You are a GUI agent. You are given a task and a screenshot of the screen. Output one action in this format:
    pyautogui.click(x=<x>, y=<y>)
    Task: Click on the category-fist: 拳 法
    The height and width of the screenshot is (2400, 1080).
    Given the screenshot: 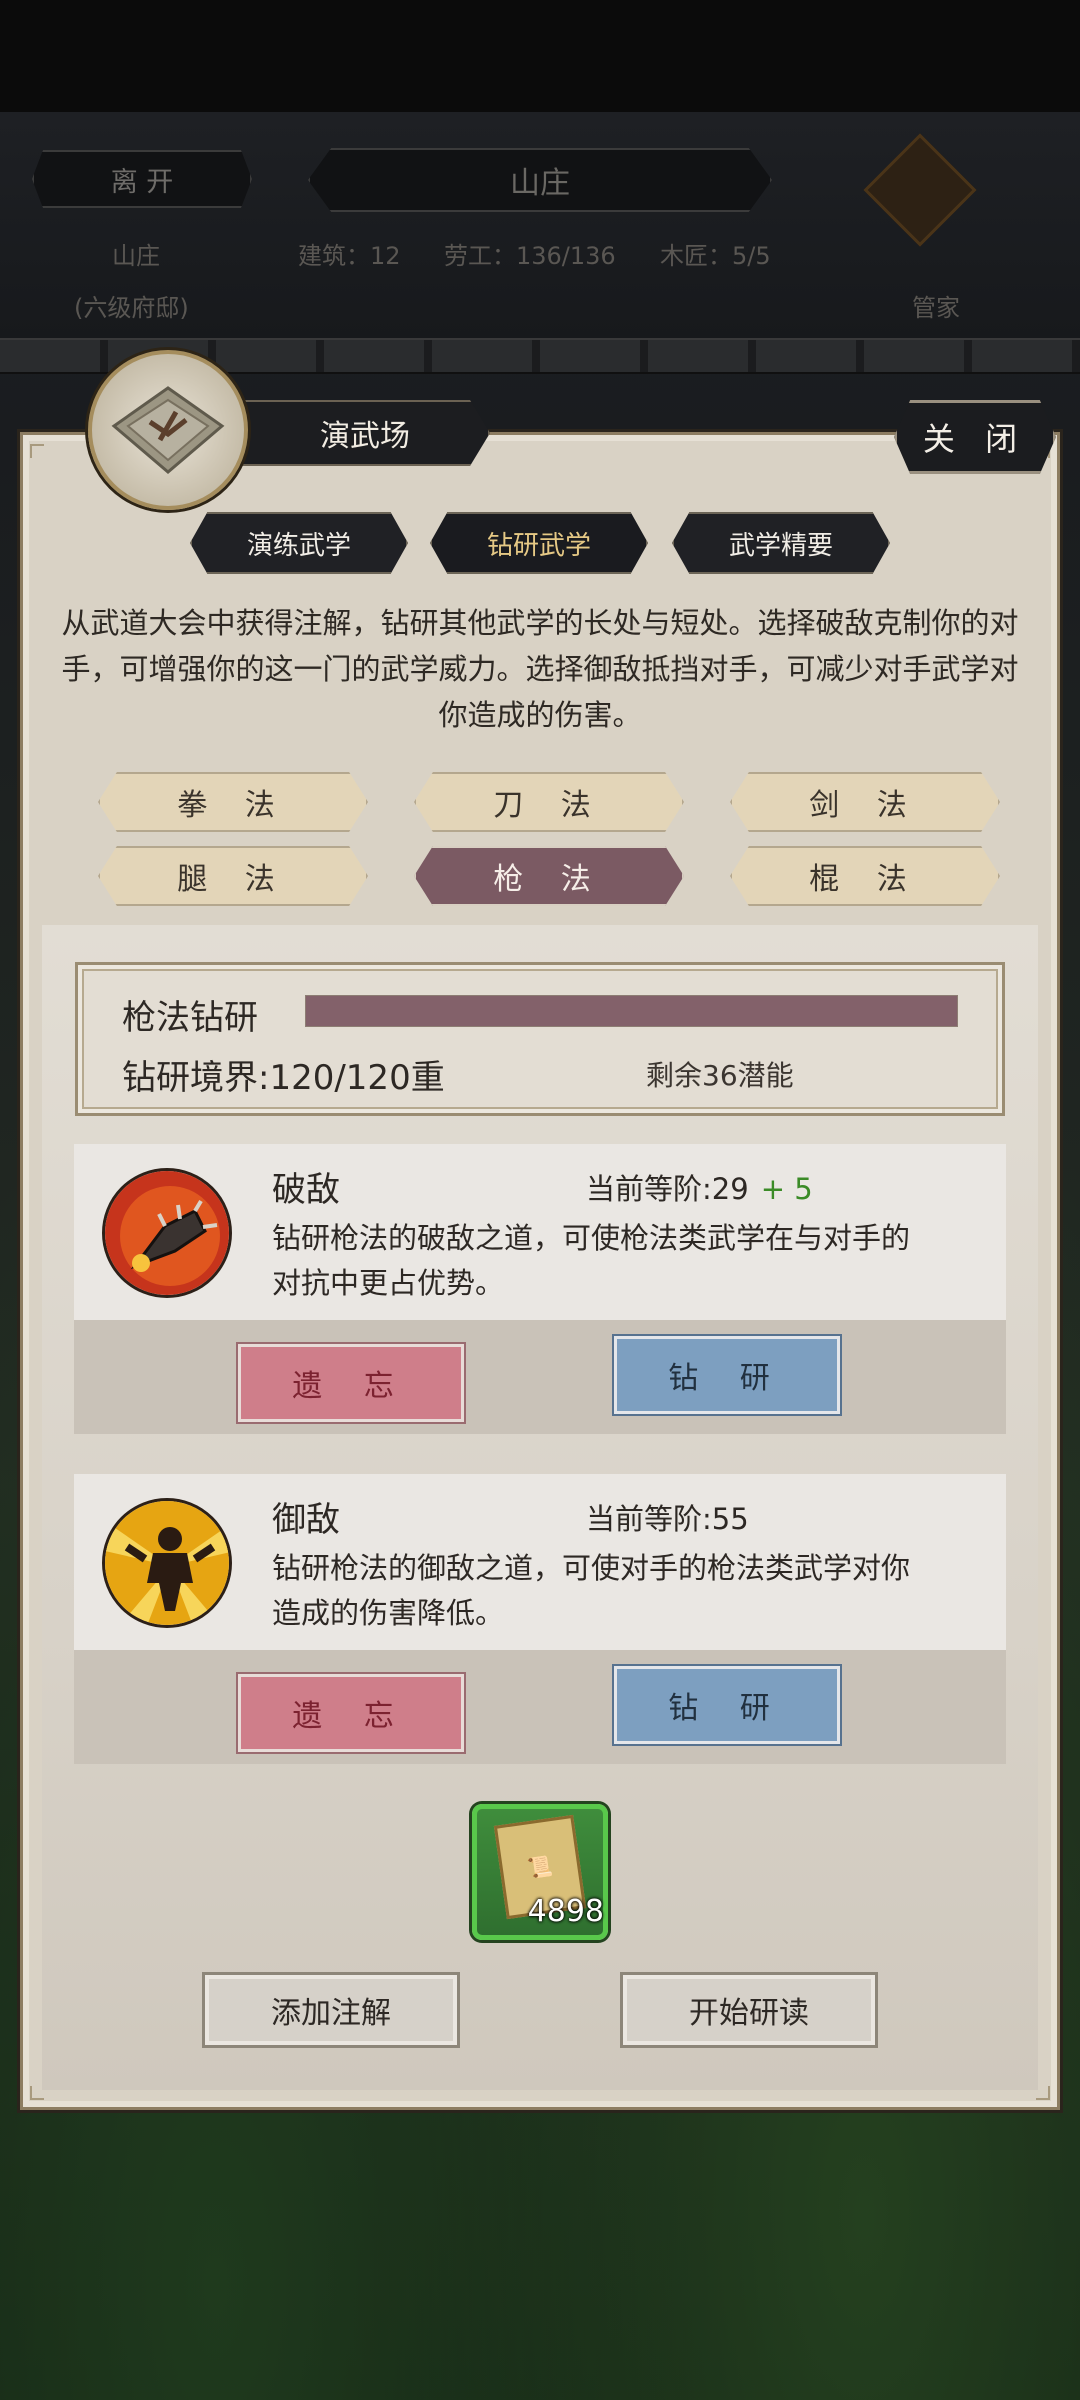 What is the action you would take?
    pyautogui.click(x=233, y=802)
    